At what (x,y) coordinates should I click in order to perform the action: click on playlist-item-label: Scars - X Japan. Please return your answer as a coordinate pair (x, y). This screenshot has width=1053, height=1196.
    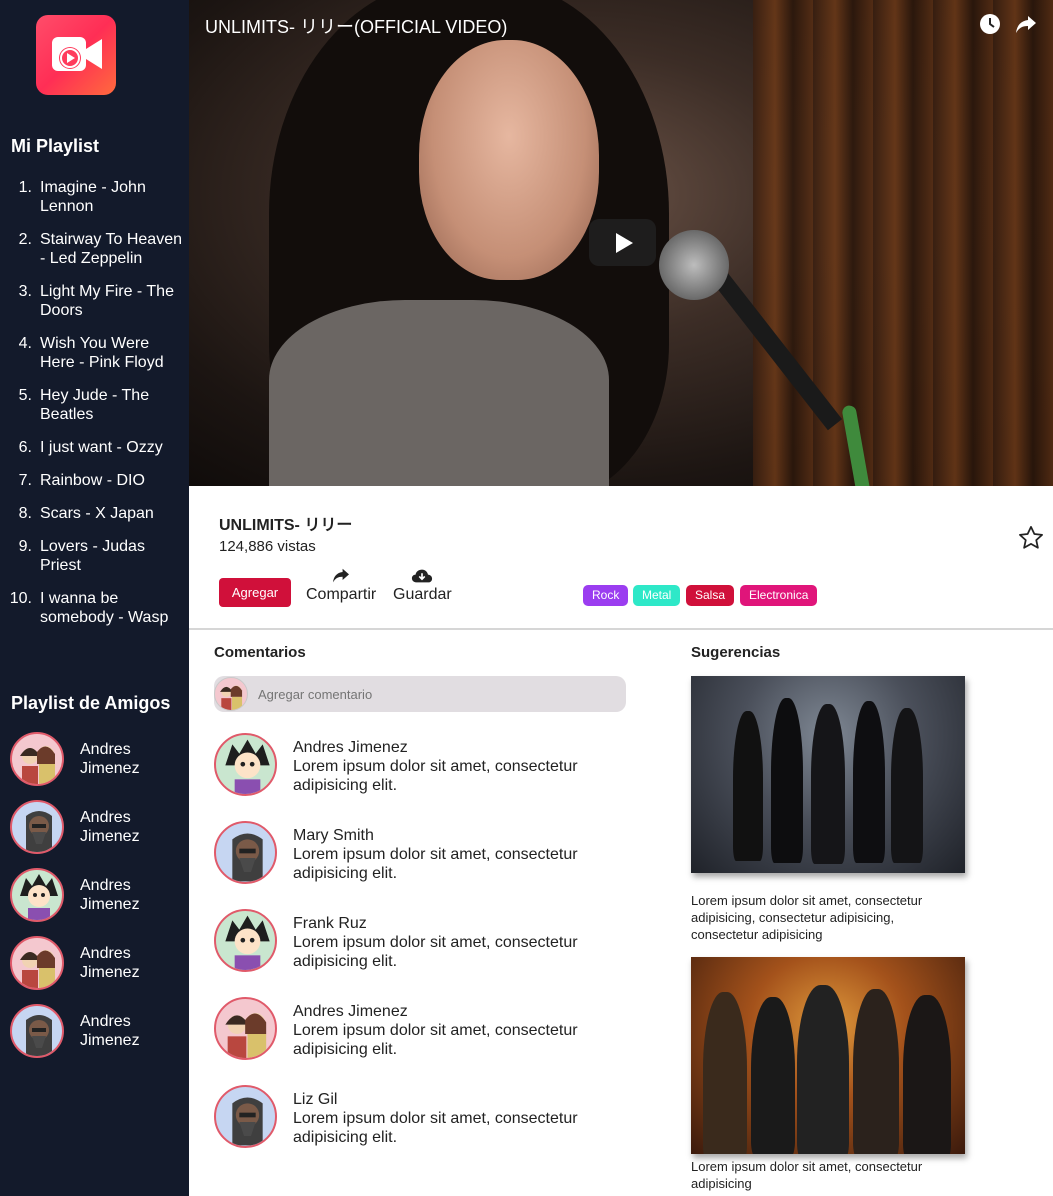
    Looking at the image, I should click on (97, 513).